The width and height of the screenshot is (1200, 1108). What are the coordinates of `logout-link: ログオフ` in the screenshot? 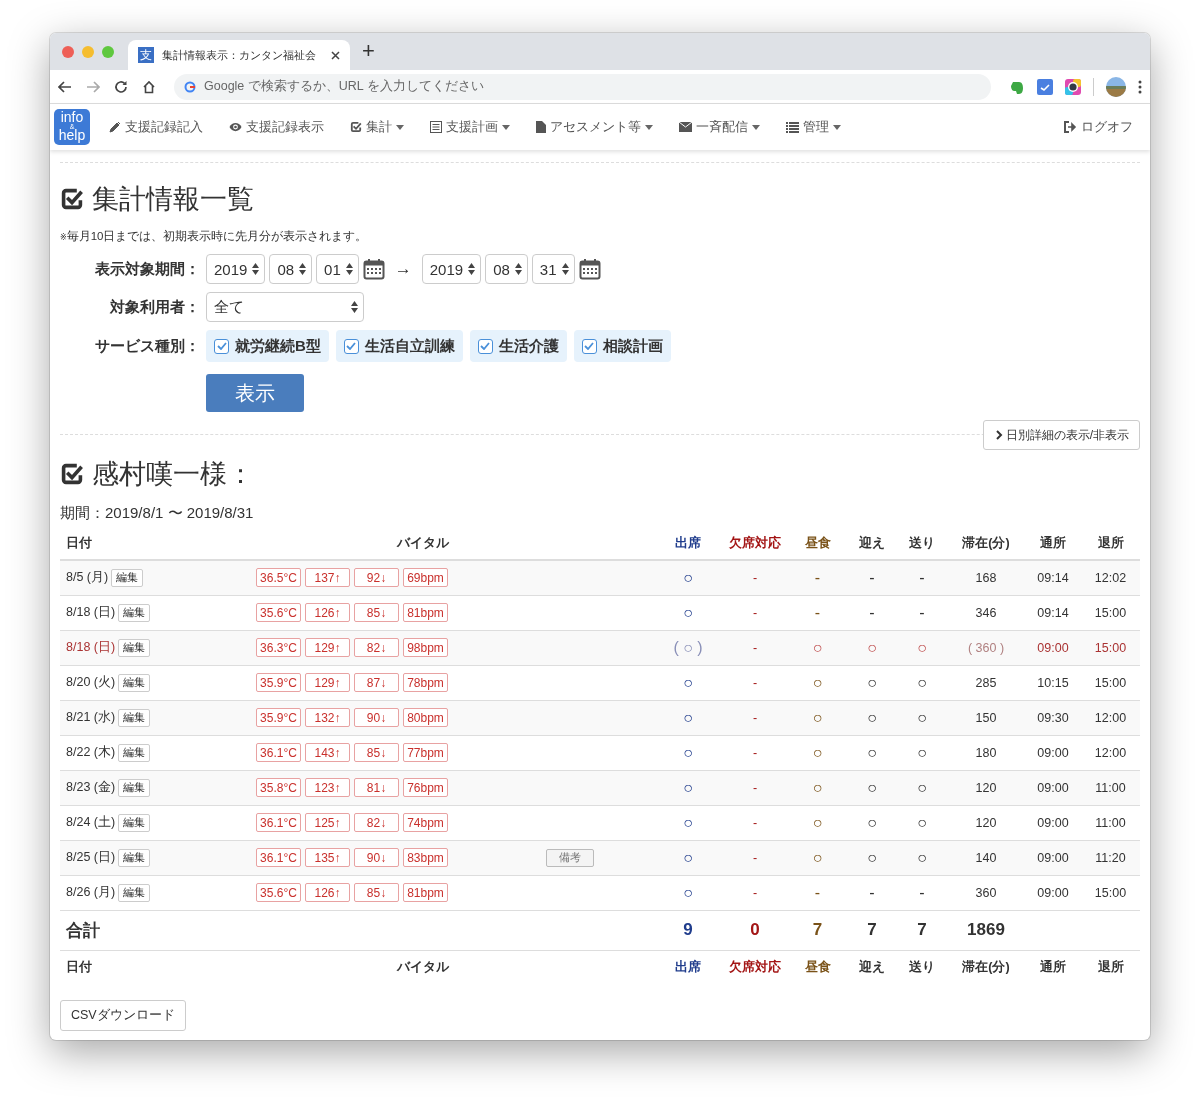 It's located at (1098, 127).